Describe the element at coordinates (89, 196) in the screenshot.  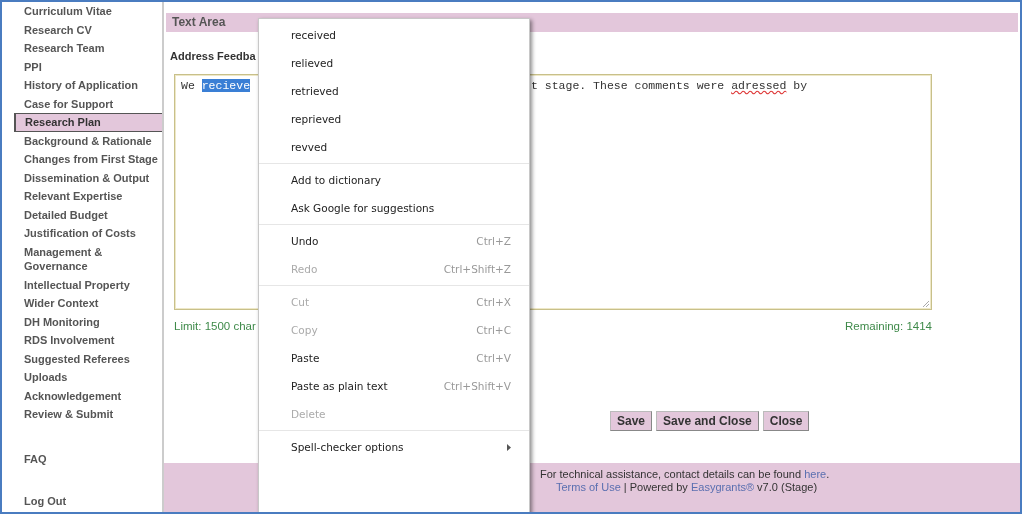
I see `sidebar-item: Relevant Expertise` at that location.